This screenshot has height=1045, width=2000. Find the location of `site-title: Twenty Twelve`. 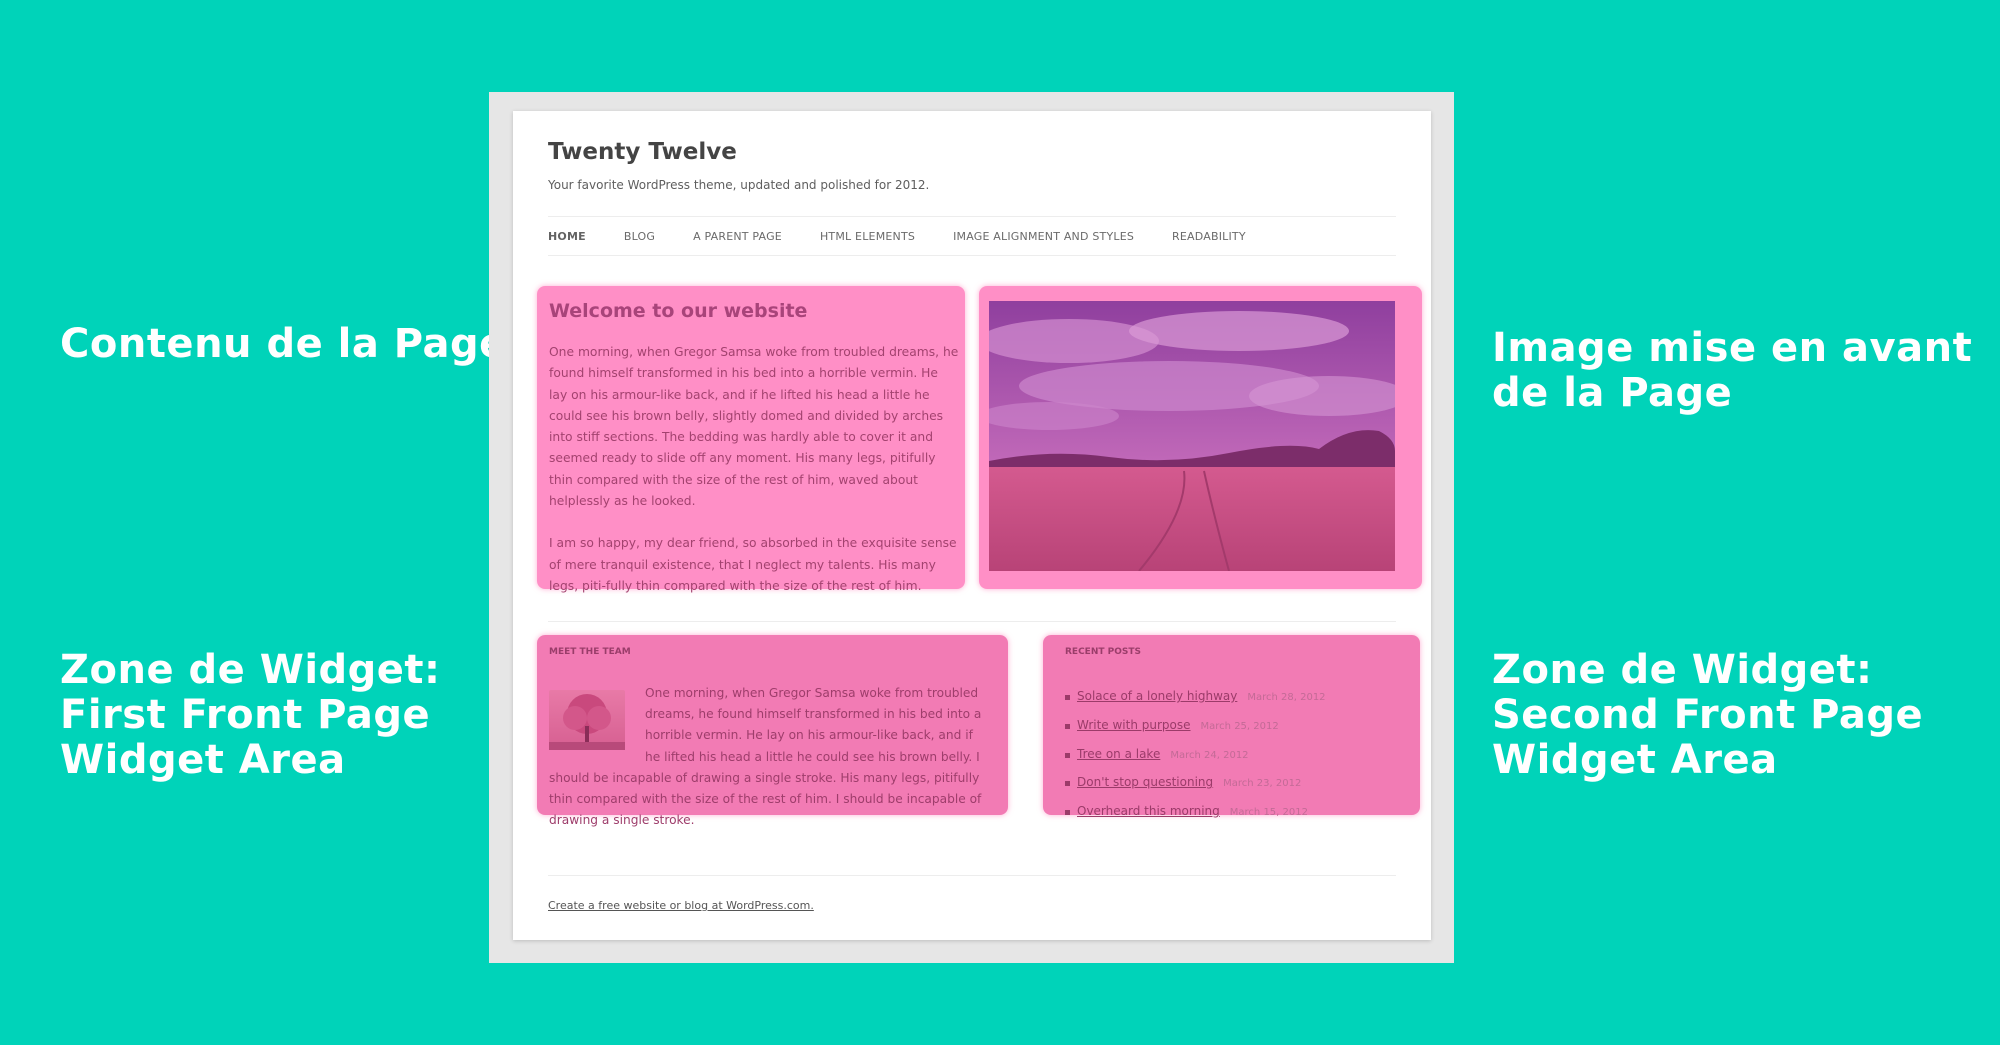

site-title: Twenty Twelve is located at coordinates (642, 152).